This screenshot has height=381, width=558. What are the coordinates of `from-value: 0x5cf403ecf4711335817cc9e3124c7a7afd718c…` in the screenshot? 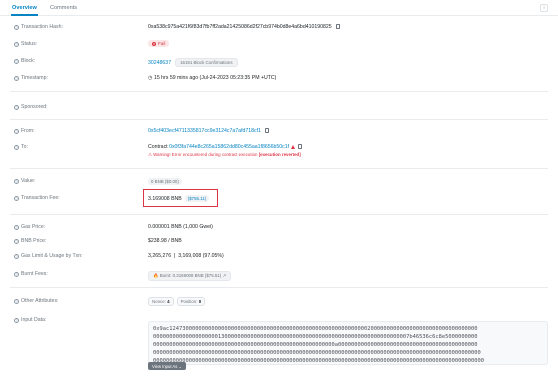 It's located at (208, 131).